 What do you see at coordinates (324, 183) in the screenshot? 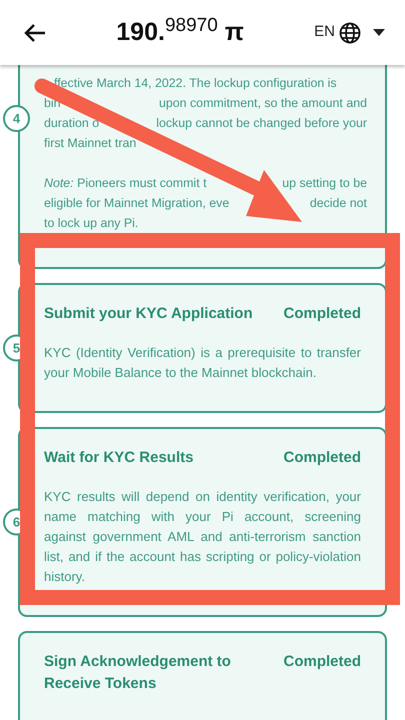
I see `description-text: up setting to be` at bounding box center [324, 183].